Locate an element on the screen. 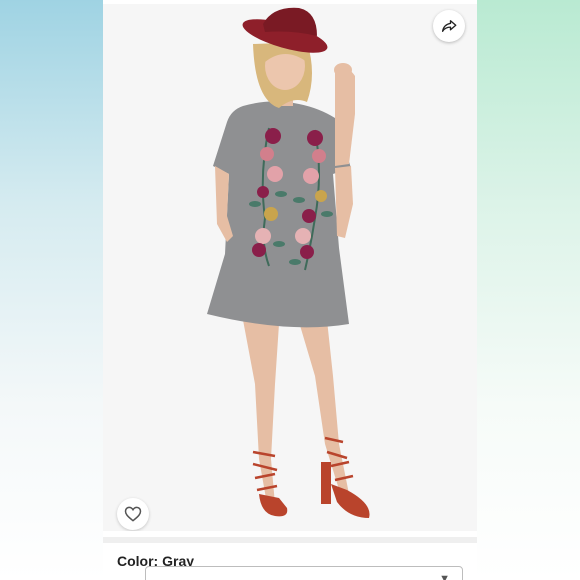 The image size is (580, 580). share-arrow-icon is located at coordinates (449, 26).